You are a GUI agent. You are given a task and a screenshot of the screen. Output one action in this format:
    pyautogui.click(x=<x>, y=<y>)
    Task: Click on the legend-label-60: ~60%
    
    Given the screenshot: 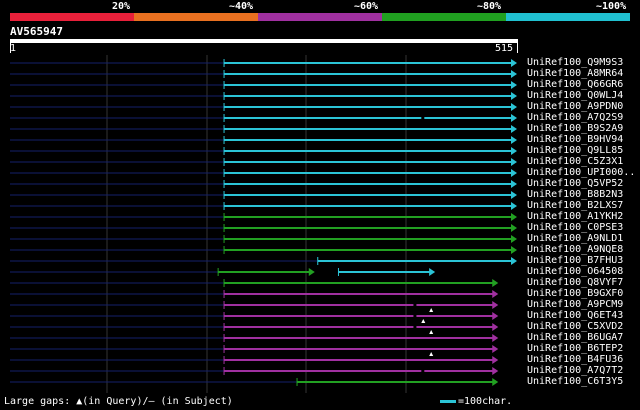 What is the action you would take?
    pyautogui.click(x=366, y=6)
    